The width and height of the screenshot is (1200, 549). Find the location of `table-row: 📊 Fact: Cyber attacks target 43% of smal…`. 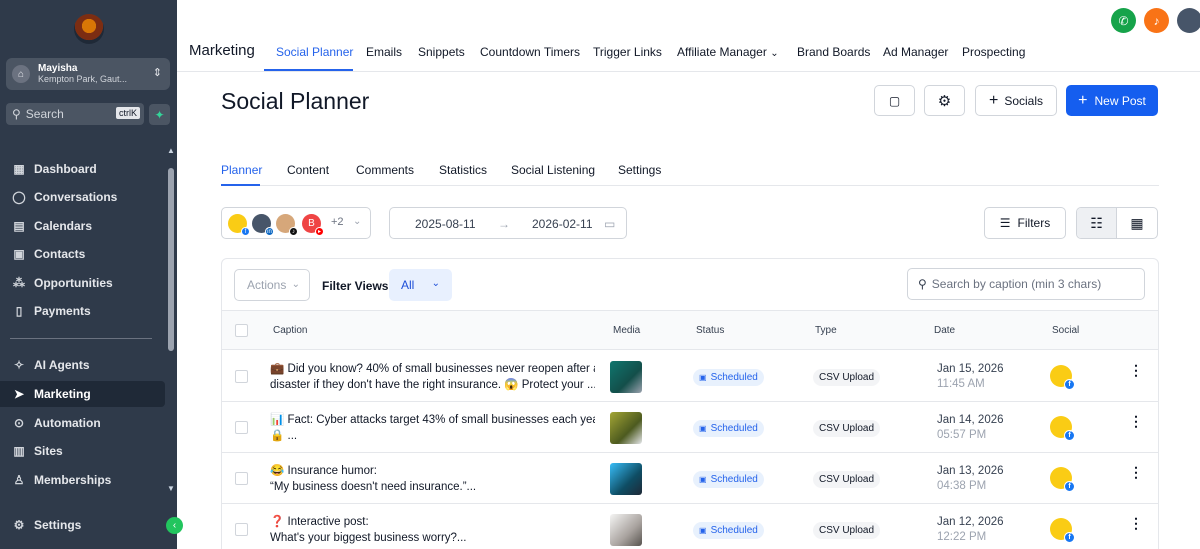

table-row: 📊 Fact: Cyber attacks target 43% of smal… is located at coordinates (690, 427).